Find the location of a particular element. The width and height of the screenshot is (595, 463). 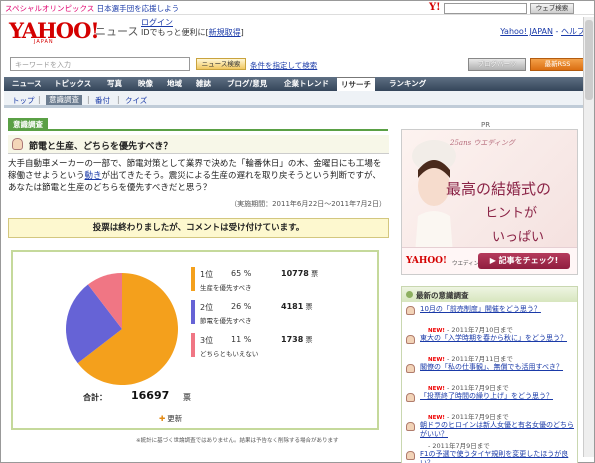

yahoo-small-logo: Y! is located at coordinates (435, 7).